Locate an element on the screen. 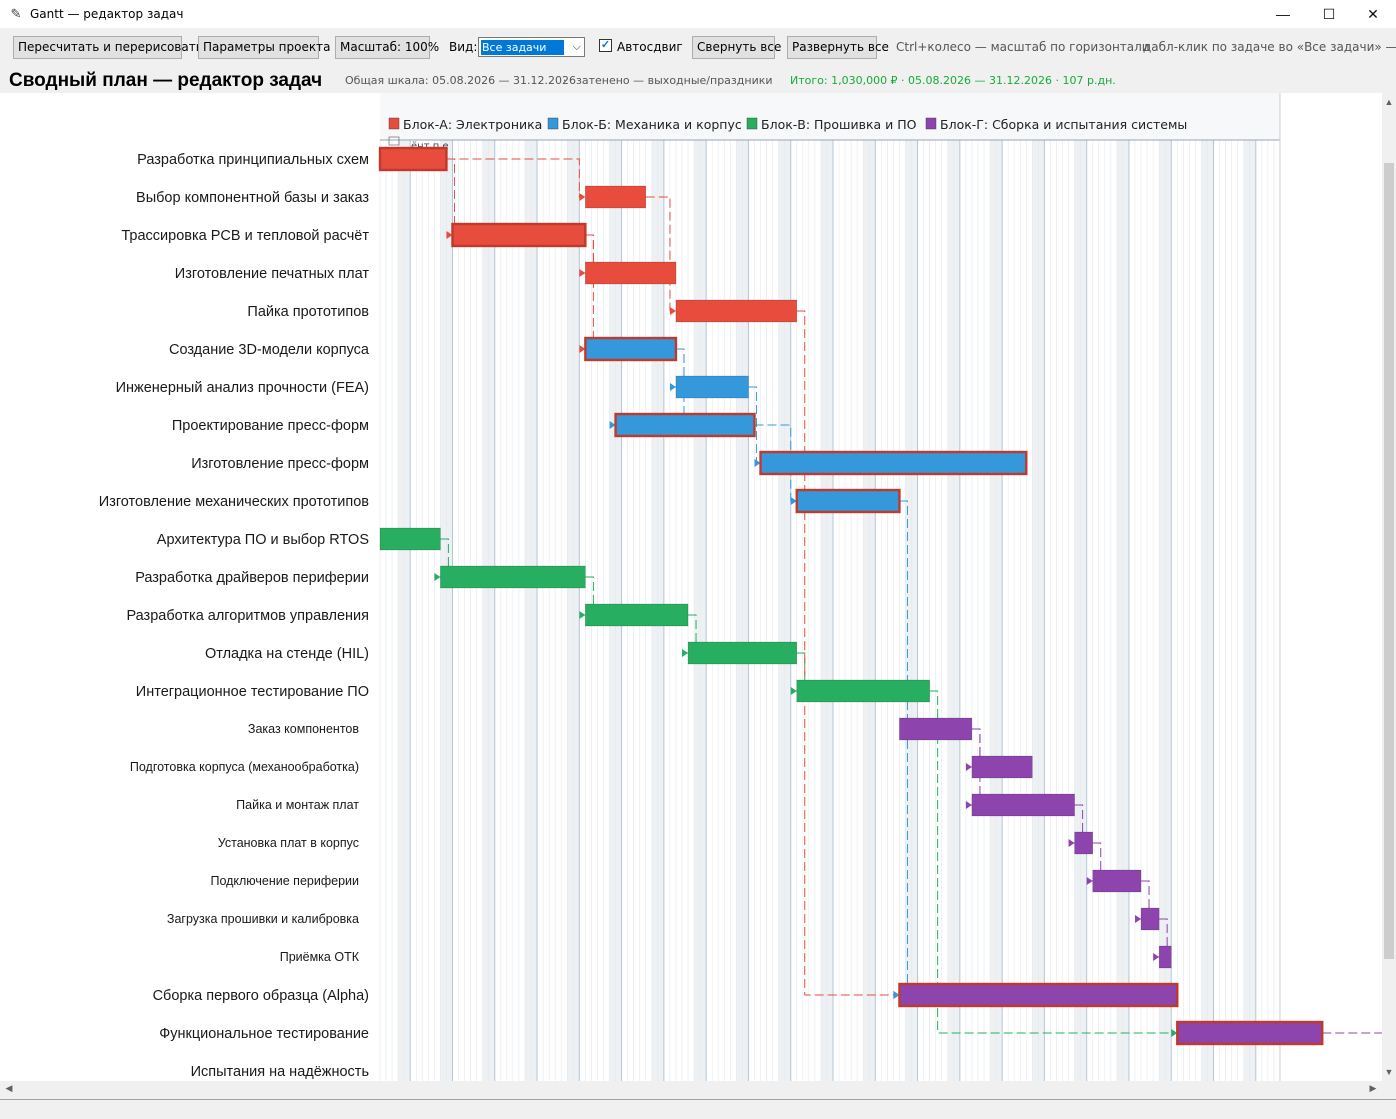 The image size is (1396, 1119). view-label: Вид: is located at coordinates (463, 47).